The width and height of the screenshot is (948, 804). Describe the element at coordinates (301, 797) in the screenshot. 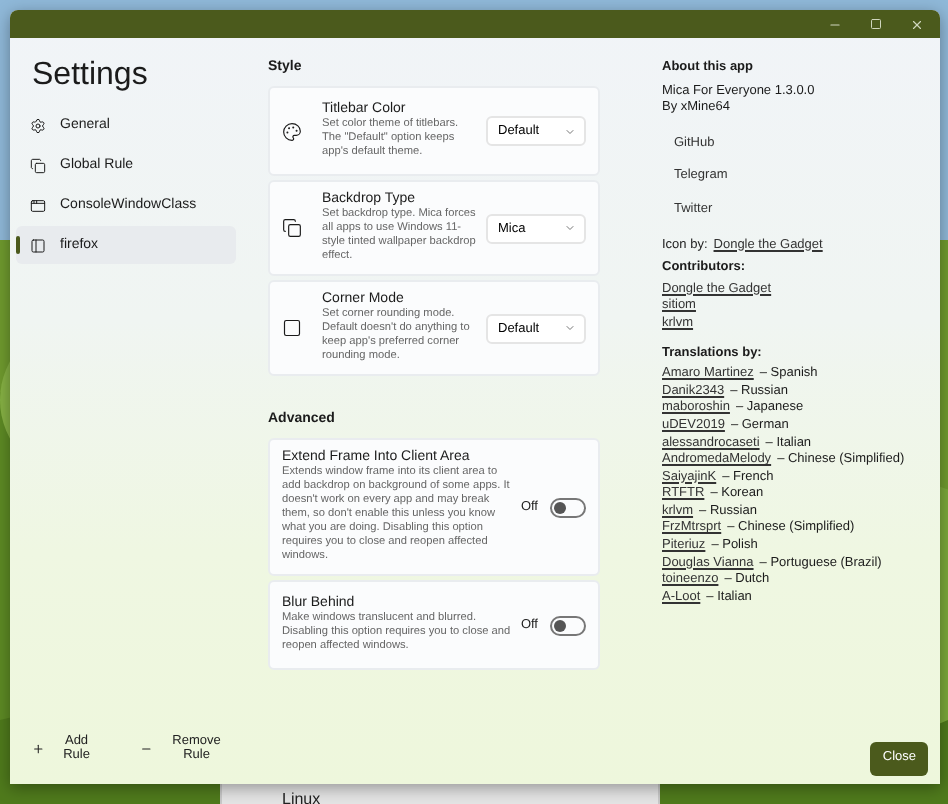

I see `list-item: Linux` at that location.